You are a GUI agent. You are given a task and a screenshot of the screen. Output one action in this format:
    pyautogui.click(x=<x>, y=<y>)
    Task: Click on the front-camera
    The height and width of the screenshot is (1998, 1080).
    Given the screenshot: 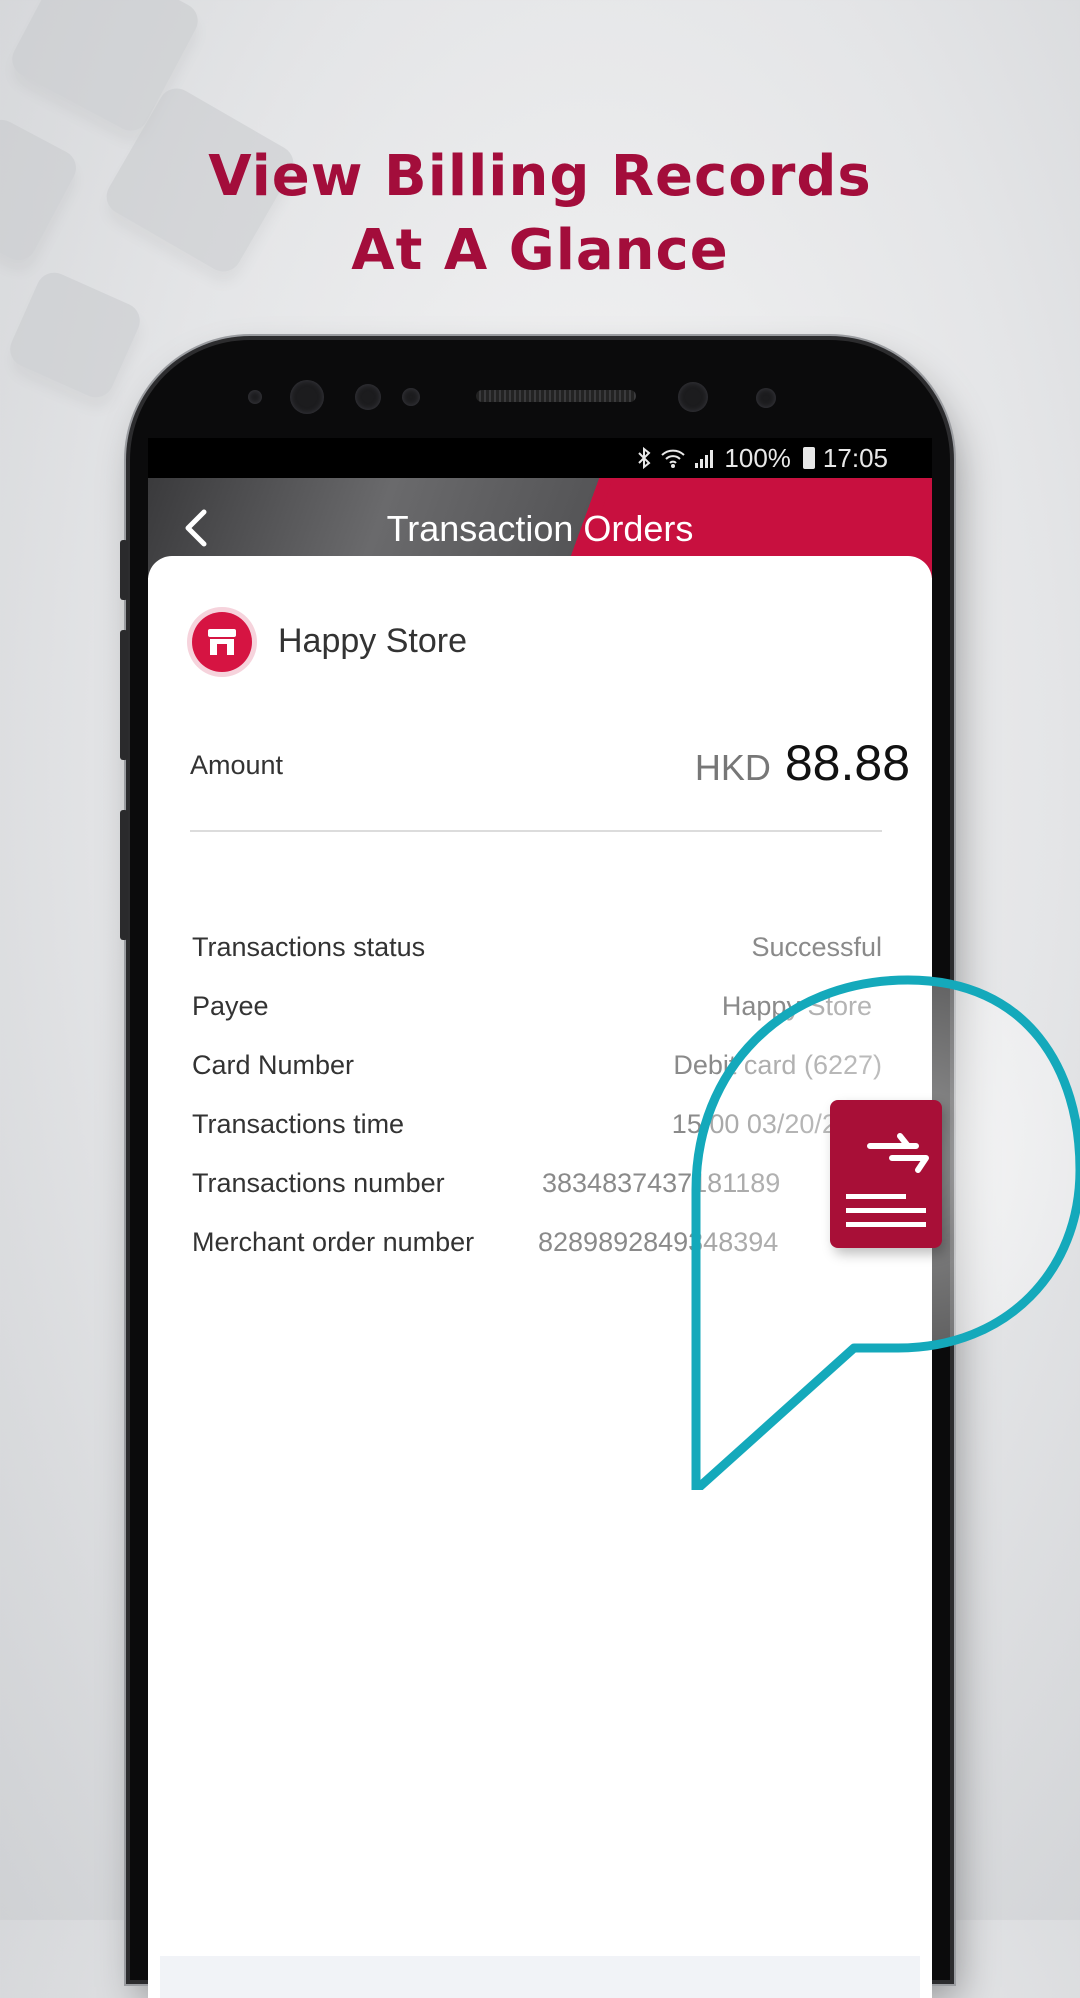 What is the action you would take?
    pyautogui.click(x=307, y=397)
    